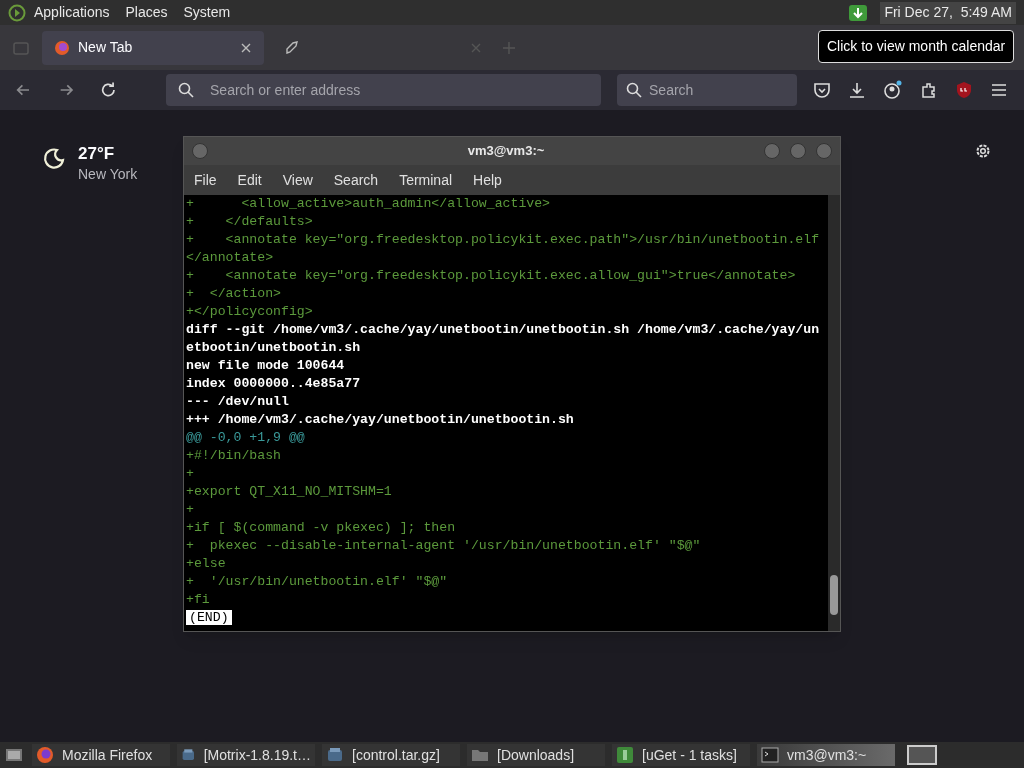  I want to click on terminal-line: +export QT_X11_NO_MITSHM=1, so click(289, 491).